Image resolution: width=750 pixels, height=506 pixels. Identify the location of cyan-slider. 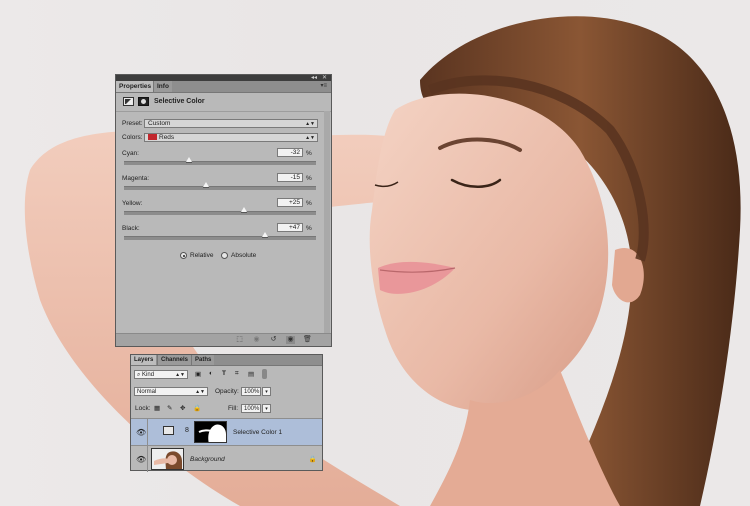
(220, 161).